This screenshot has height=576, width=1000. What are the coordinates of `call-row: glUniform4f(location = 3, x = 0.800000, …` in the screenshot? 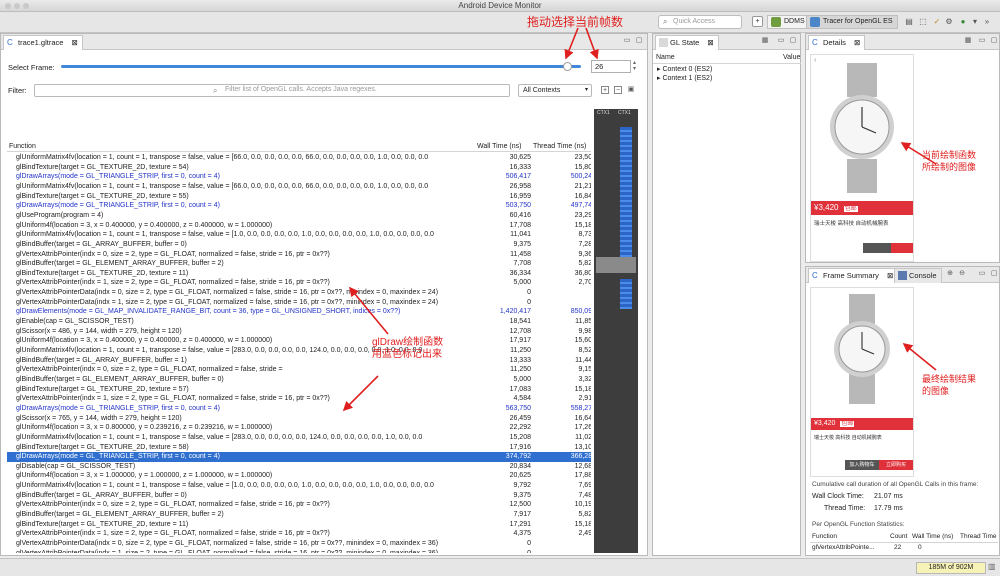 It's located at (299, 428).